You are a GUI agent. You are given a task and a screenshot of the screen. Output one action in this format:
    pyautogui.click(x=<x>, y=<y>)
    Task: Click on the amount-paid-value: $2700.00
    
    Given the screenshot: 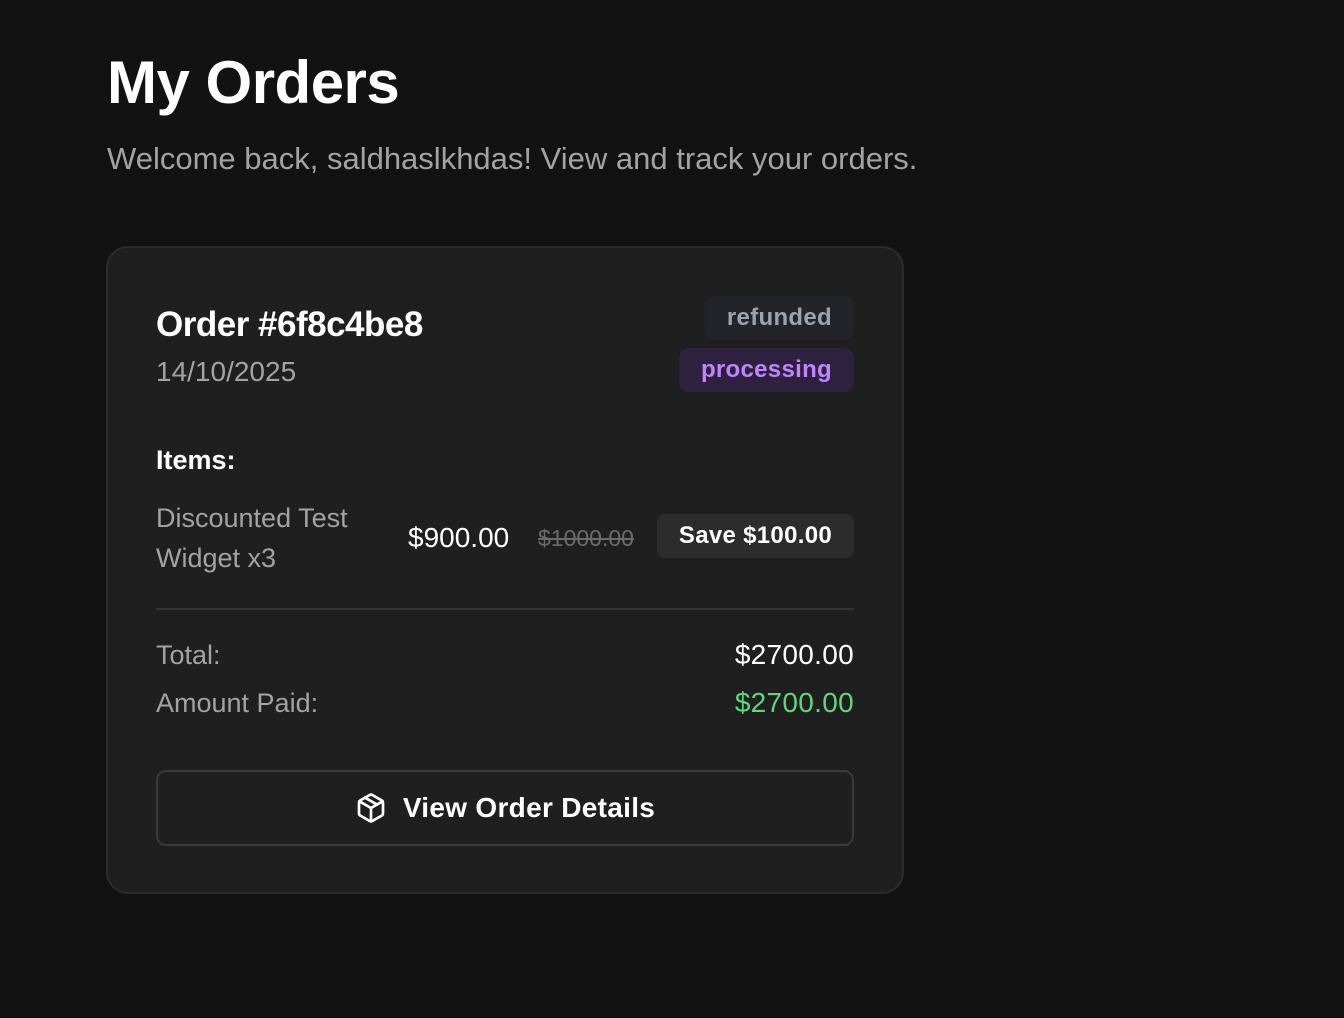 What is the action you would take?
    pyautogui.click(x=794, y=702)
    